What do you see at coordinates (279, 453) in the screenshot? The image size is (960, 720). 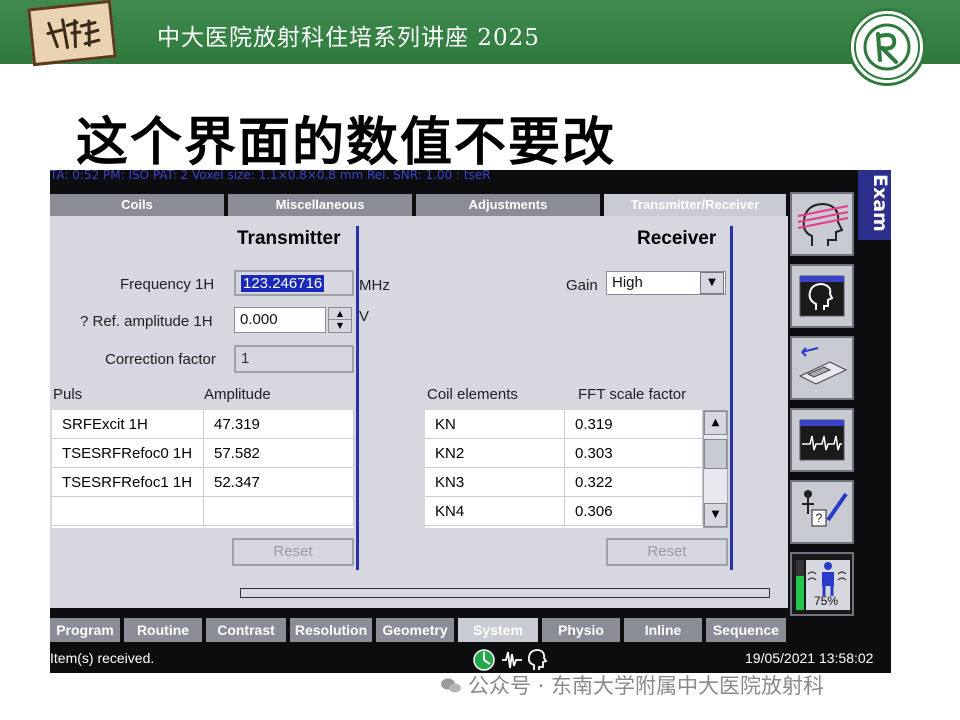 I see `amplitude-cell: 57.582` at bounding box center [279, 453].